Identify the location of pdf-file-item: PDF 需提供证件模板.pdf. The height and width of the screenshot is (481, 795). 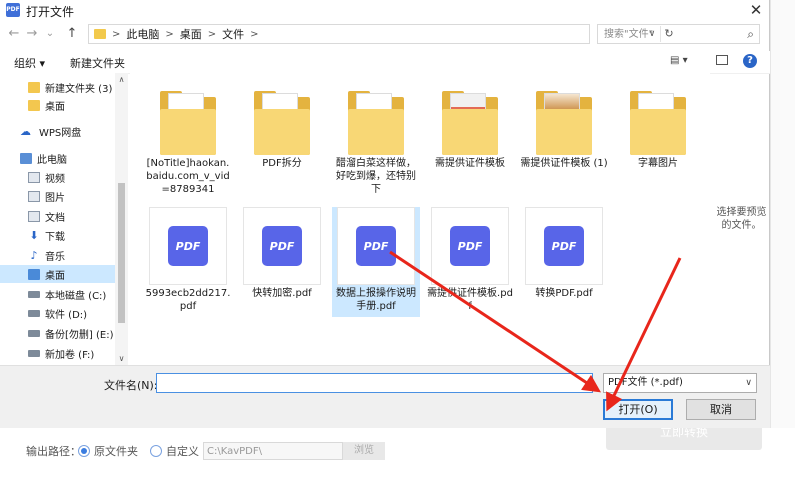
(470, 260).